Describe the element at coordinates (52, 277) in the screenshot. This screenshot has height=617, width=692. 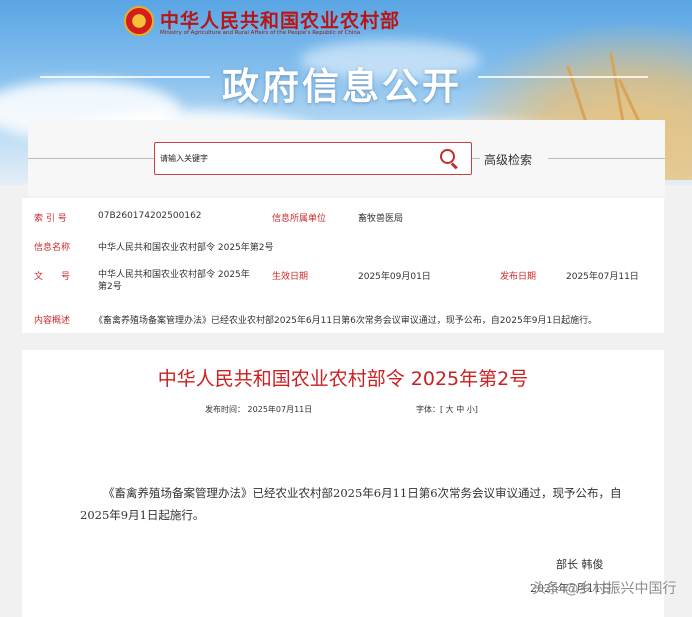
I see `document-number-label: 文 号` at that location.